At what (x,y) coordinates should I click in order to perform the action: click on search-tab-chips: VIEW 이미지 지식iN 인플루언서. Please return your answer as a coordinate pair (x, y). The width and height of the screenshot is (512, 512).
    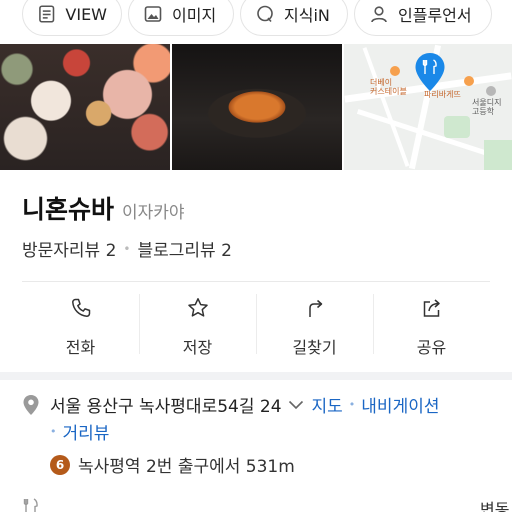
    Looking at the image, I should click on (256, 22).